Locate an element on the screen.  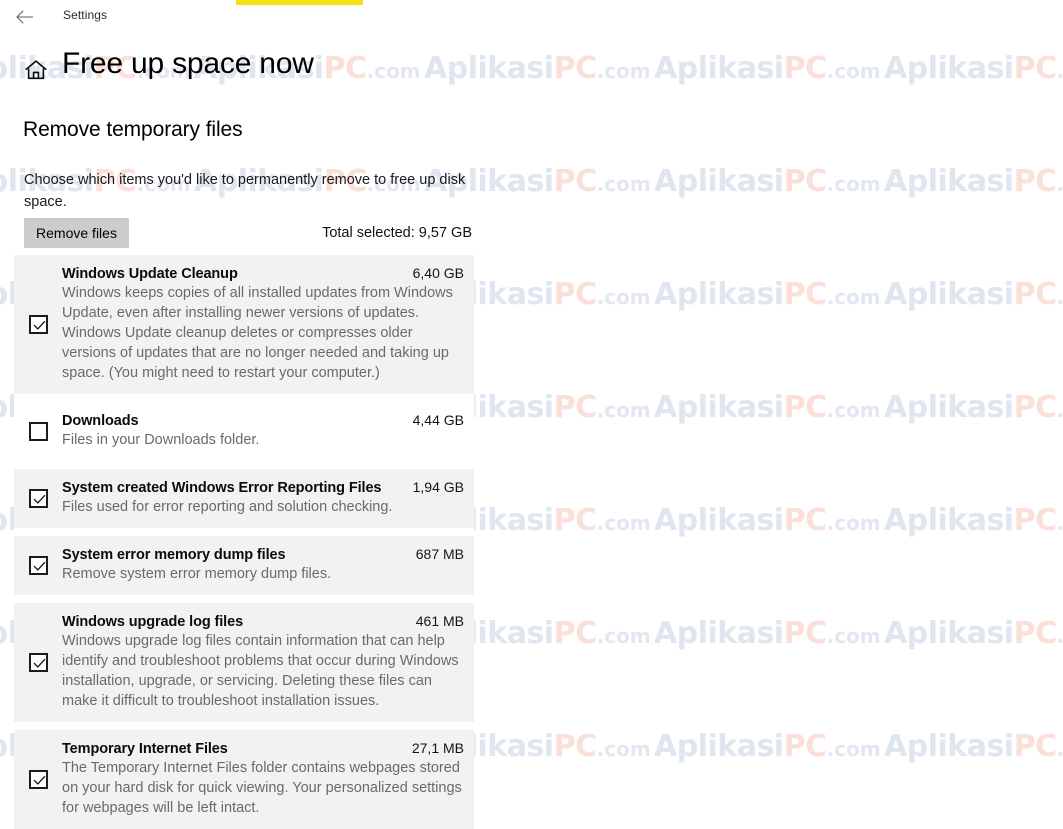
file-item-size: 1,94 GB is located at coordinates (438, 487).